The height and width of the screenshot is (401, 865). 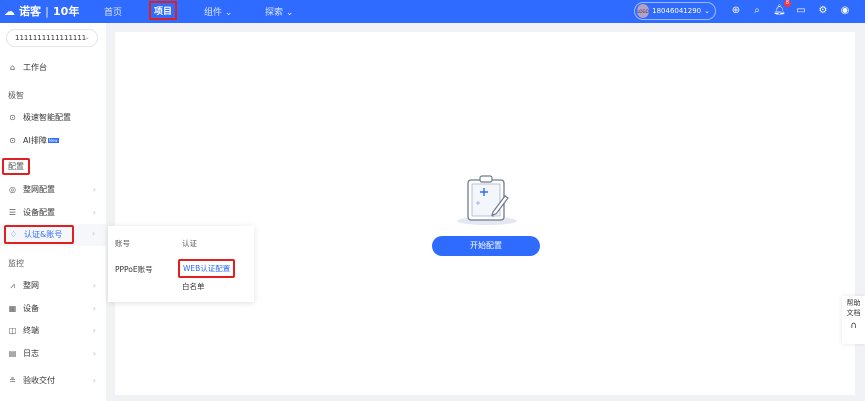 What do you see at coordinates (12, 380) in the screenshot?
I see `delivery-icon: ≗` at bounding box center [12, 380].